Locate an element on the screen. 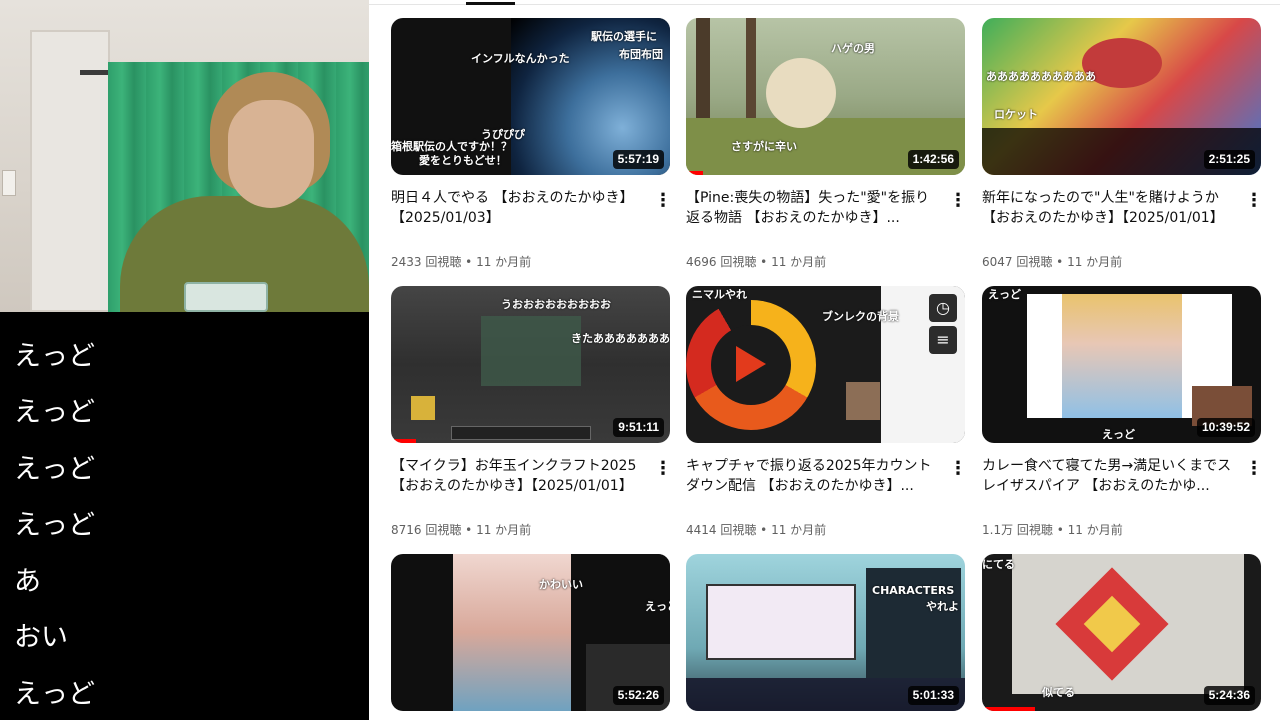 The image size is (1280, 720). video-thumbnail: ああああああああああ ロケット 2:51:25 is located at coordinates (1121, 96).